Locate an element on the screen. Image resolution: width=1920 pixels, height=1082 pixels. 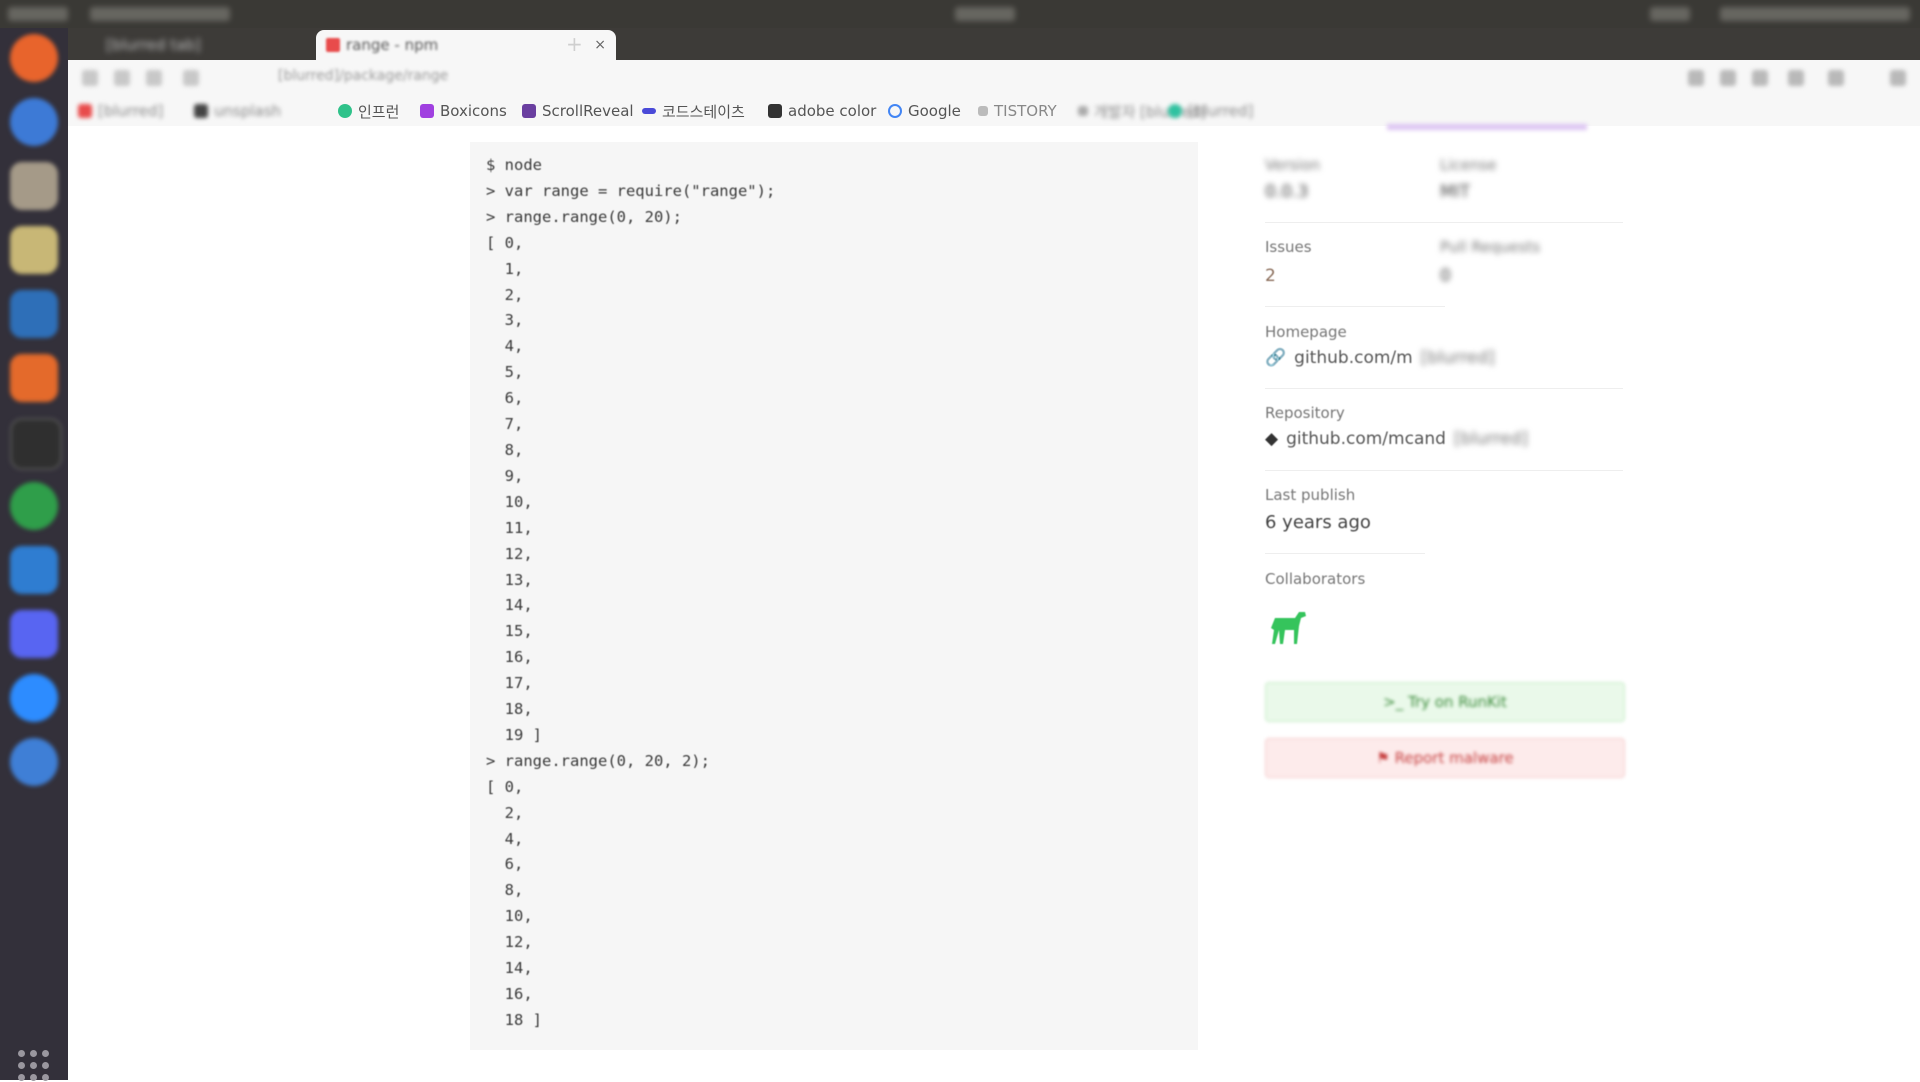
homepage-link: 🔗 github.com/m [blurred] is located at coordinates (1380, 358).